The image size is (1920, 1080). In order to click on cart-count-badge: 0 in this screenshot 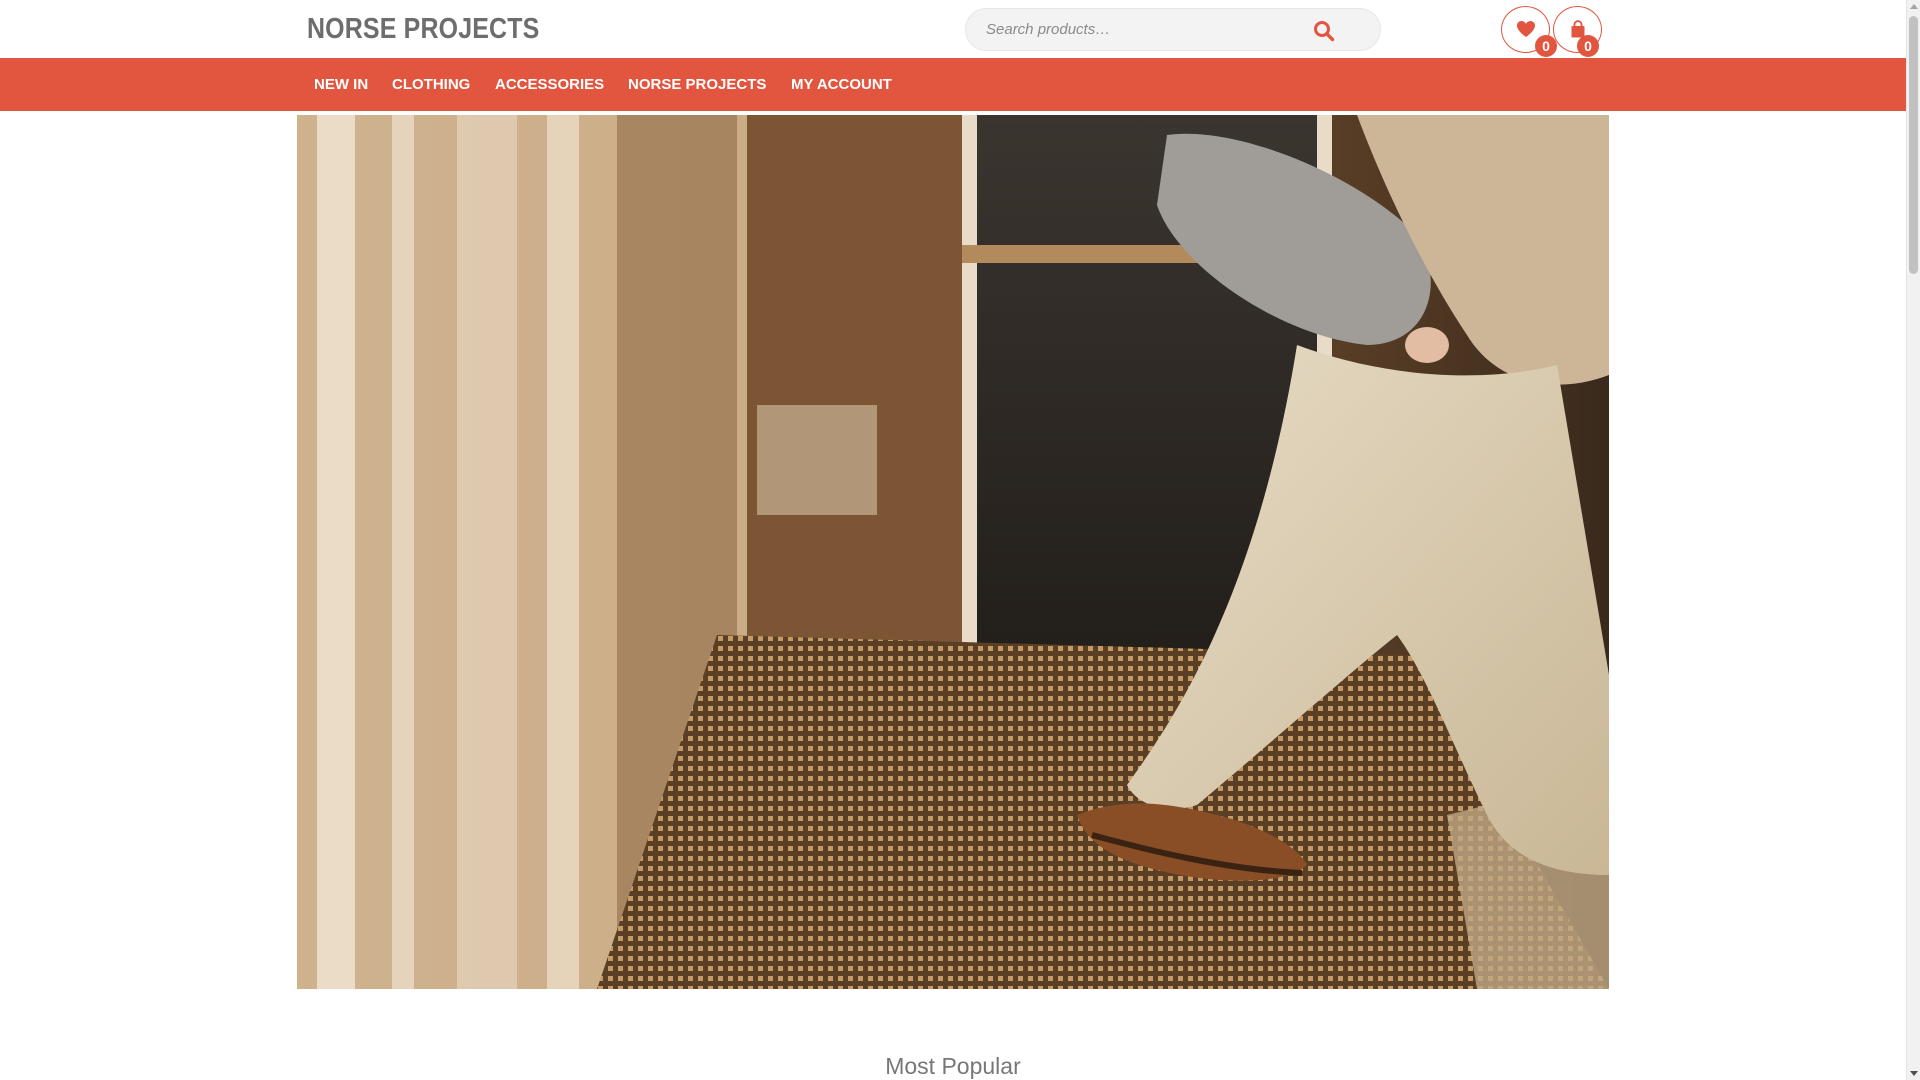, I will do `click(1588, 46)`.